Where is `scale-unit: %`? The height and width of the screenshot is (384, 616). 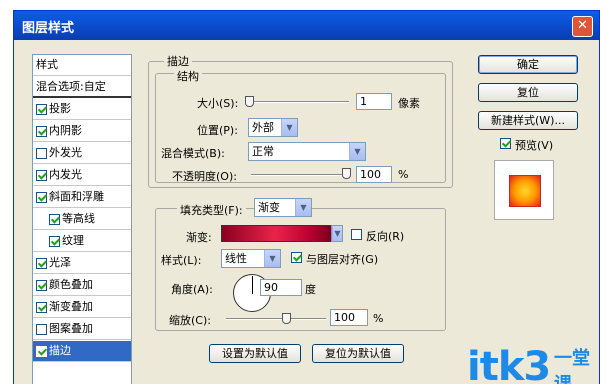 scale-unit: % is located at coordinates (378, 318).